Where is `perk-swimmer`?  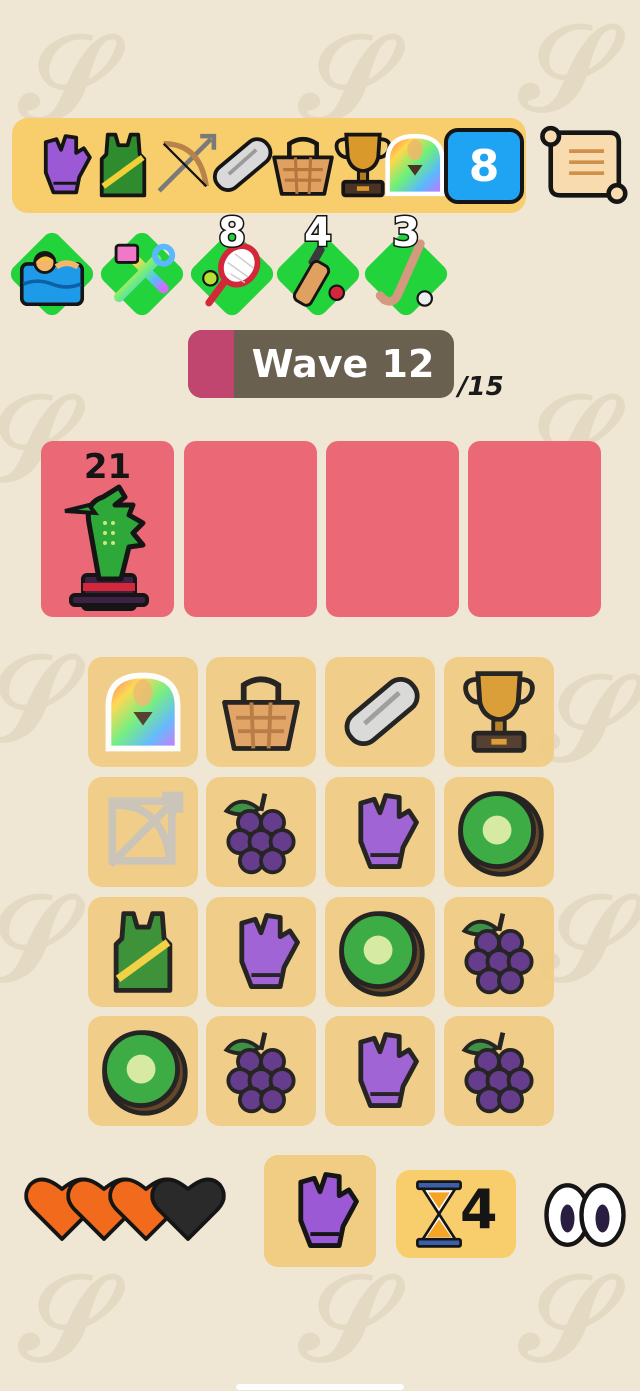 perk-swimmer is located at coordinates (52, 274).